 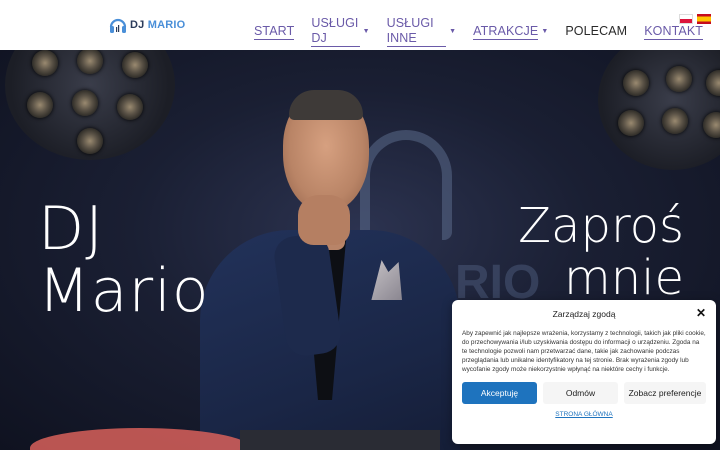 I want to click on logo-prefix: DJ, so click(x=137, y=25).